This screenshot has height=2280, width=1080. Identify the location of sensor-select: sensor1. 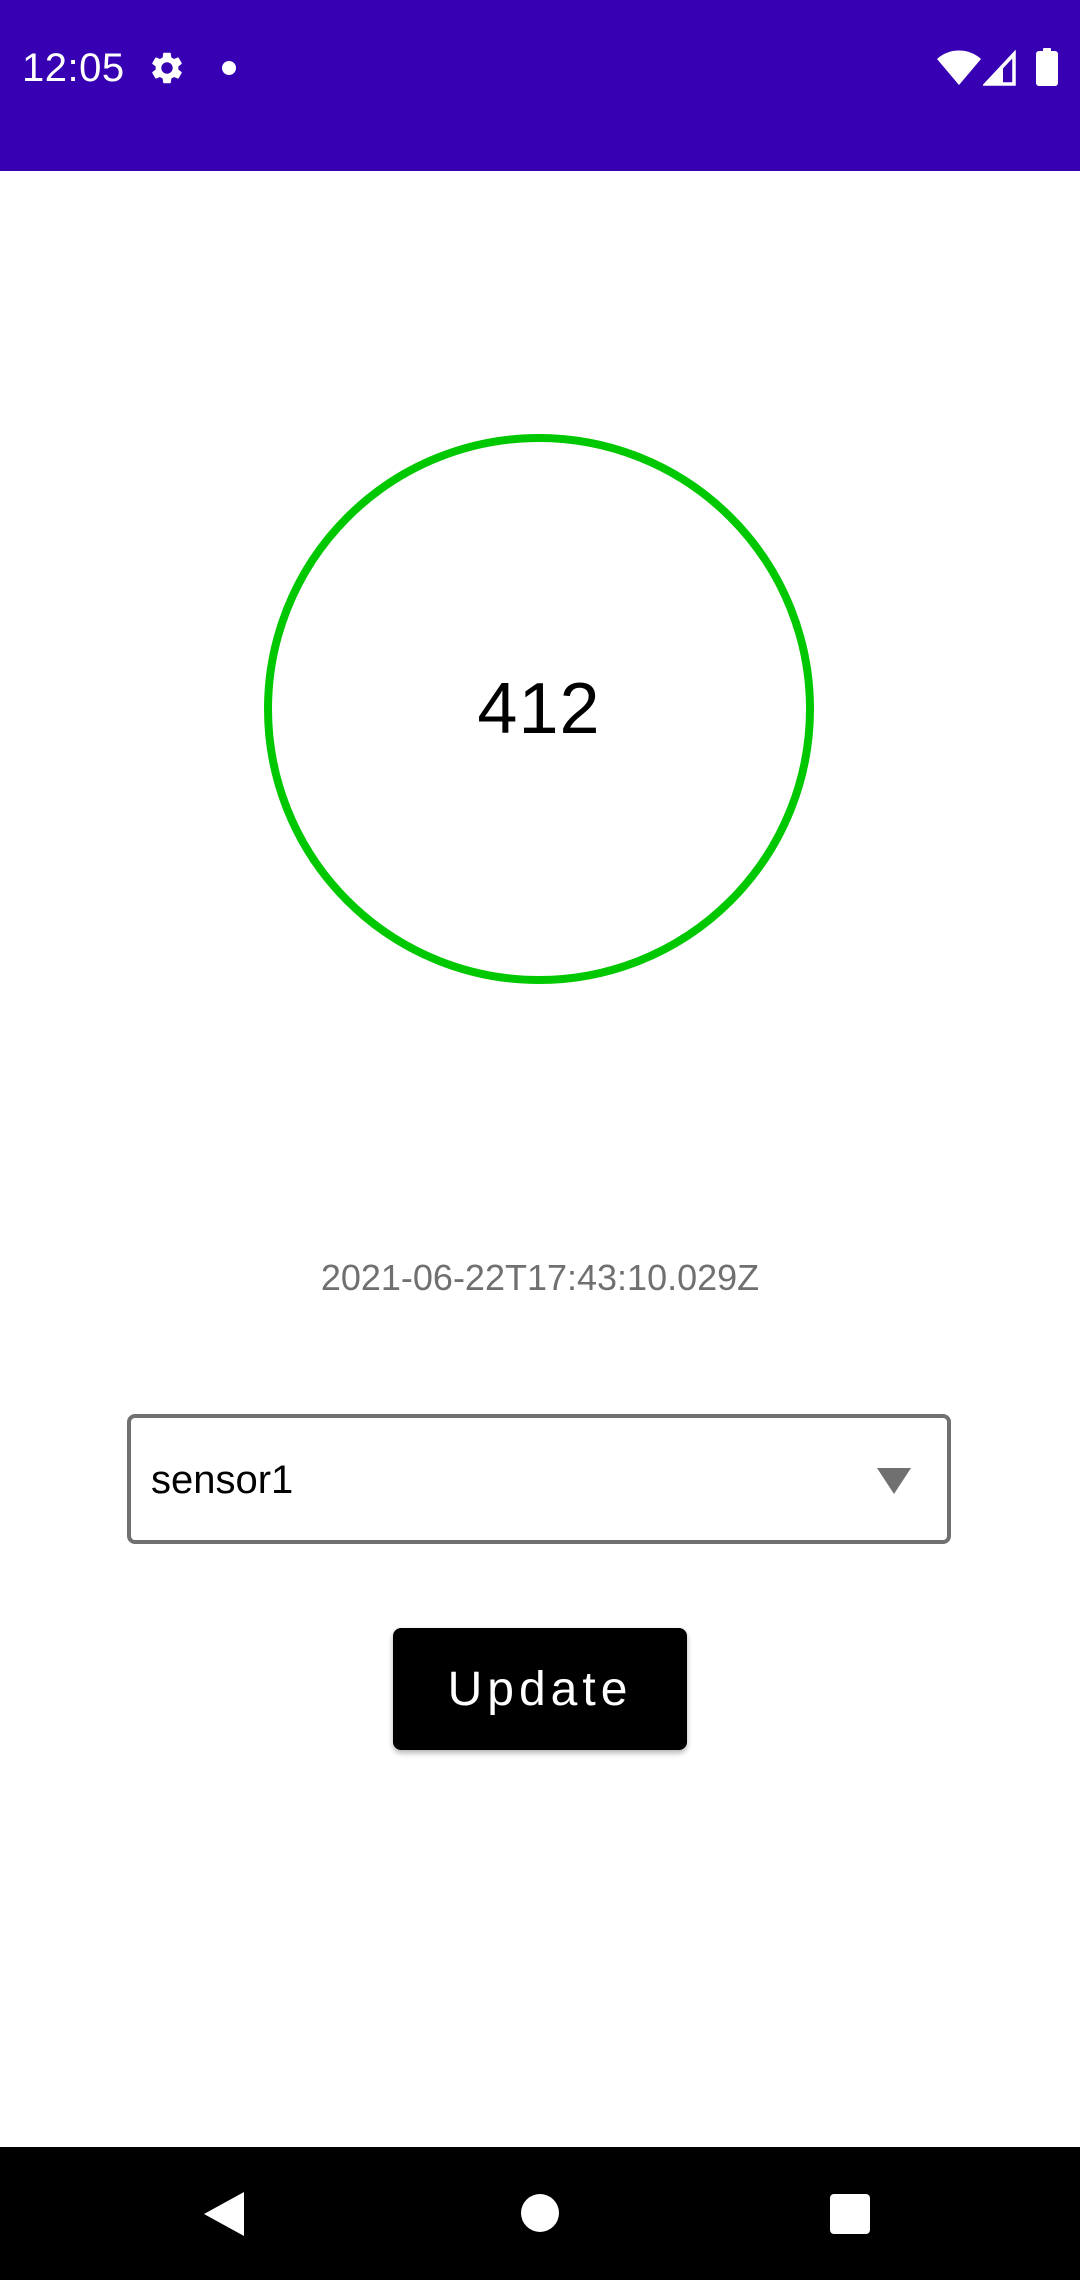
(539, 1479).